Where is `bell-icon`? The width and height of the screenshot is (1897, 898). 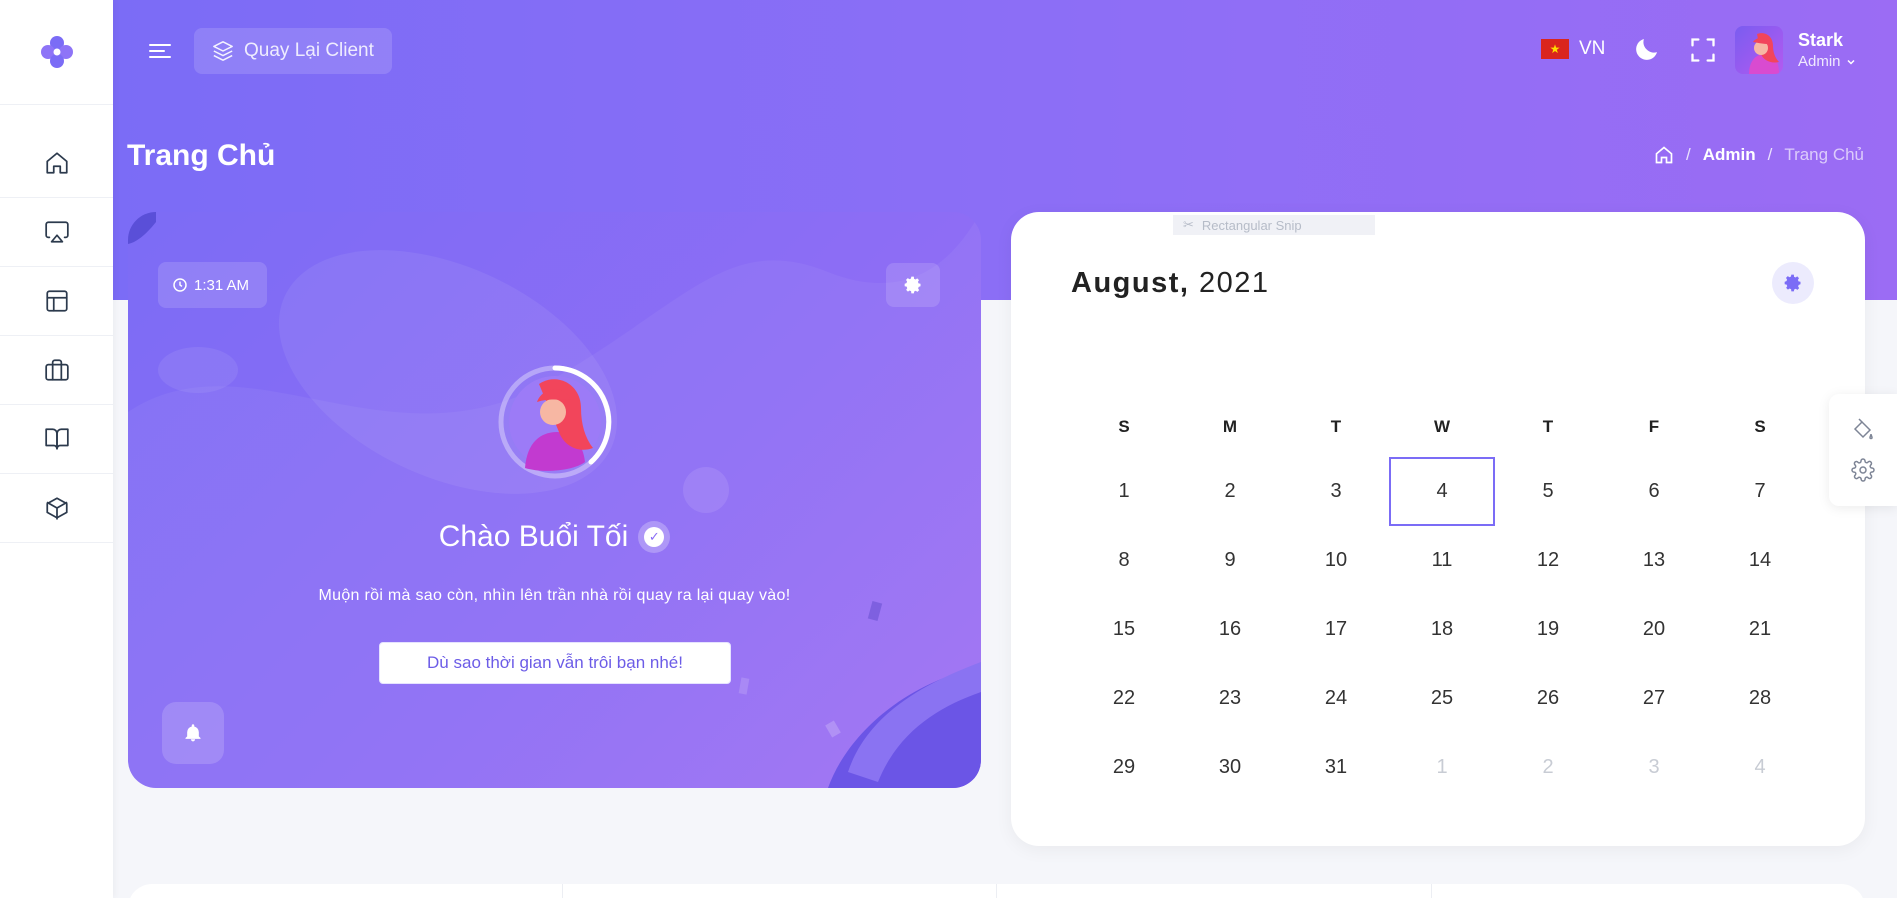
bell-icon is located at coordinates (193, 733).